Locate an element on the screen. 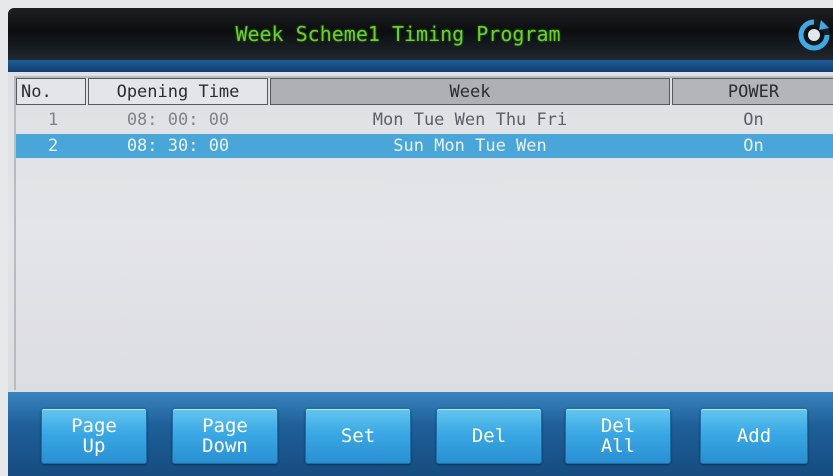  page-down-label: Page Down is located at coordinates (225, 436).